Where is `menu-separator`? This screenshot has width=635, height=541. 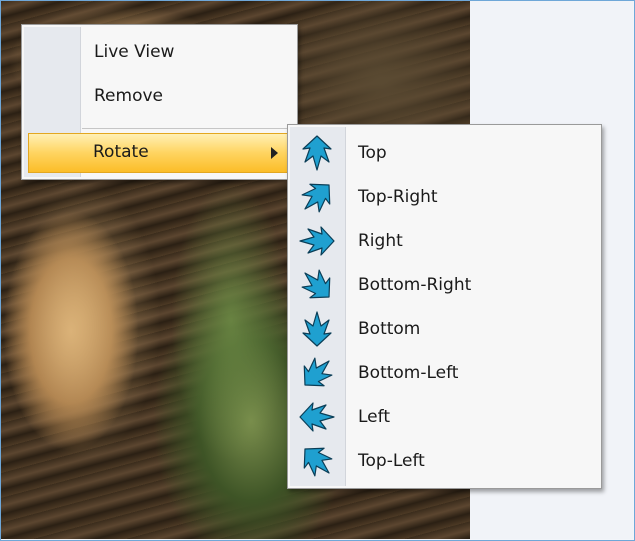 menu-separator is located at coordinates (188, 128).